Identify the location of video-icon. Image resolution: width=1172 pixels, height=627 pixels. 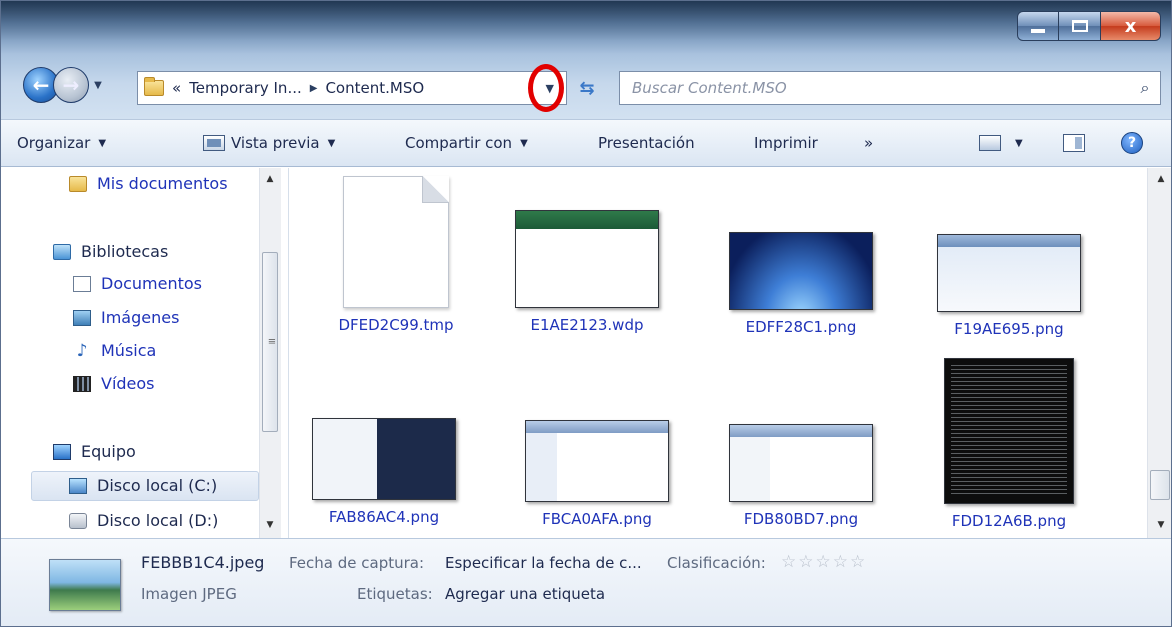
(82, 383).